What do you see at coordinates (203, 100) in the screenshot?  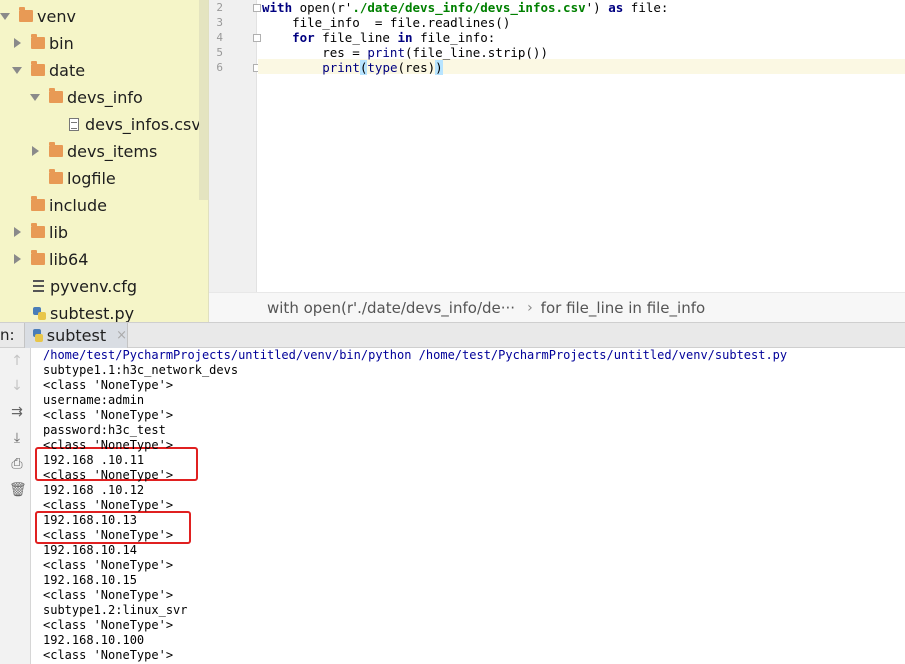 I see `tree-scrollbar` at bounding box center [203, 100].